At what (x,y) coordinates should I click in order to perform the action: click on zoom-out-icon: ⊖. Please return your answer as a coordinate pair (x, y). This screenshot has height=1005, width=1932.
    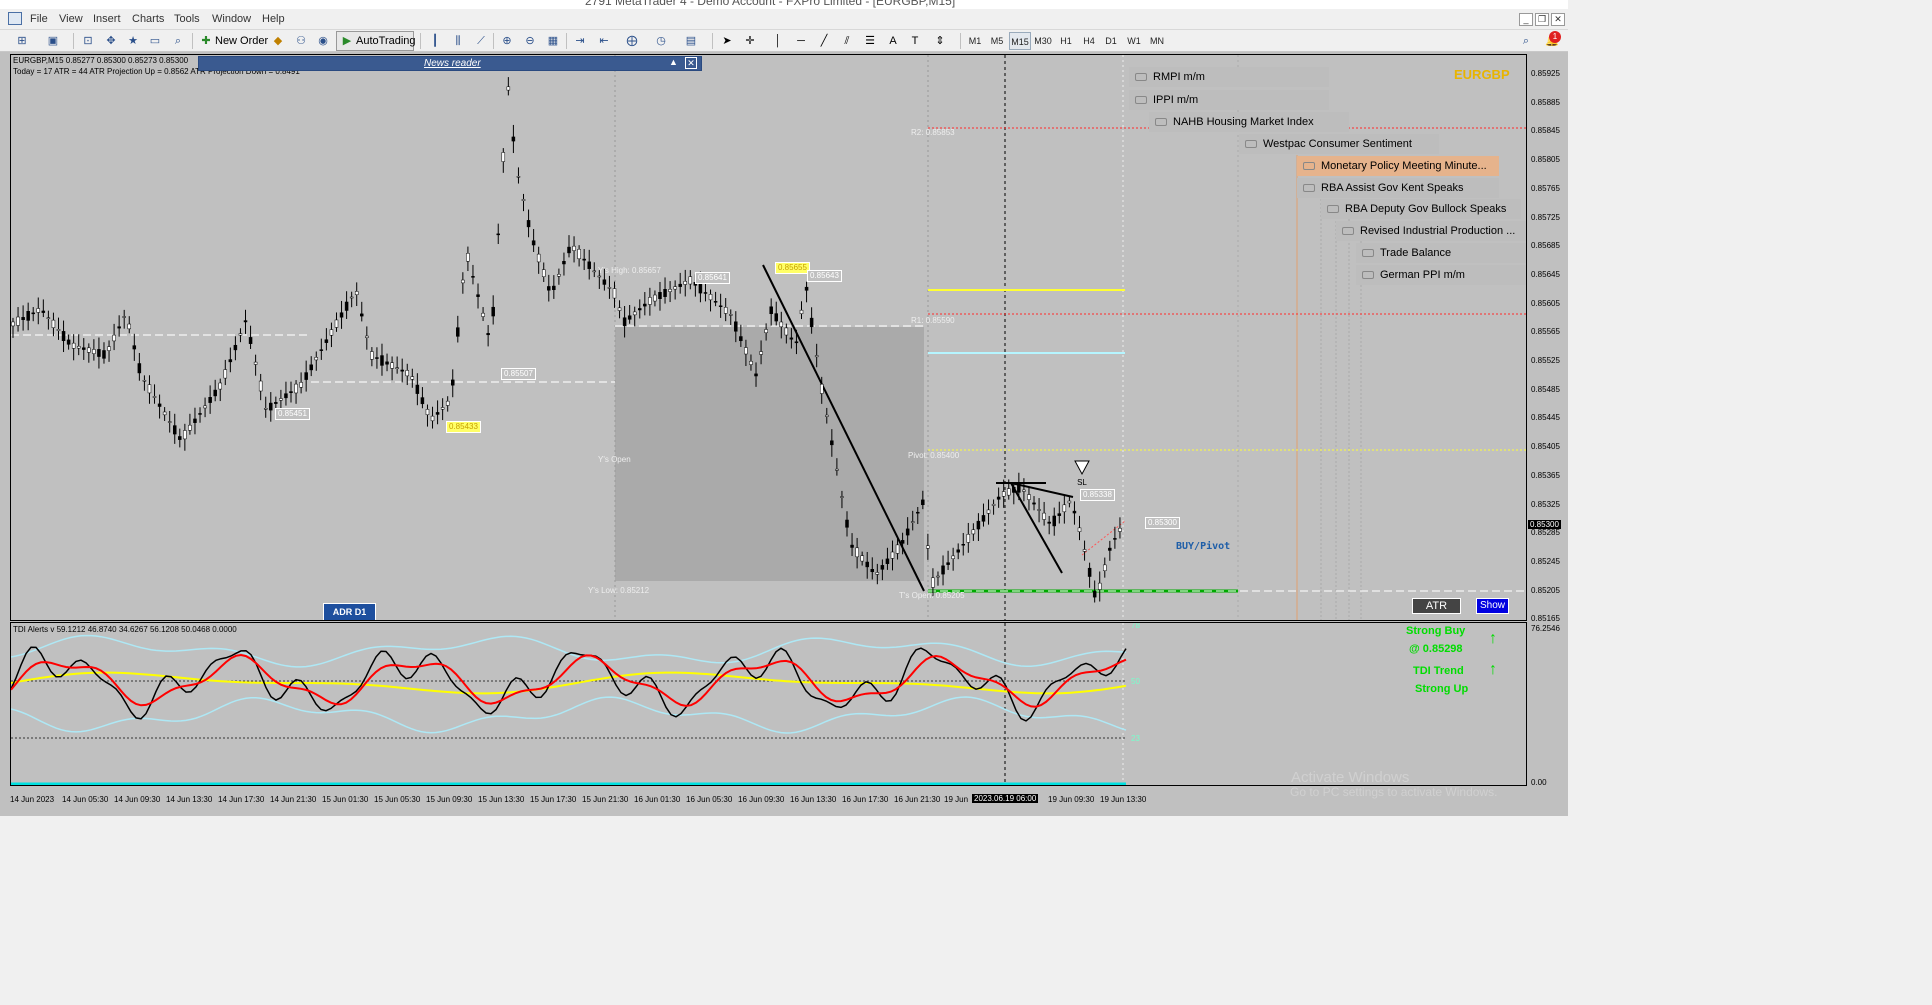
    Looking at the image, I should click on (530, 41).